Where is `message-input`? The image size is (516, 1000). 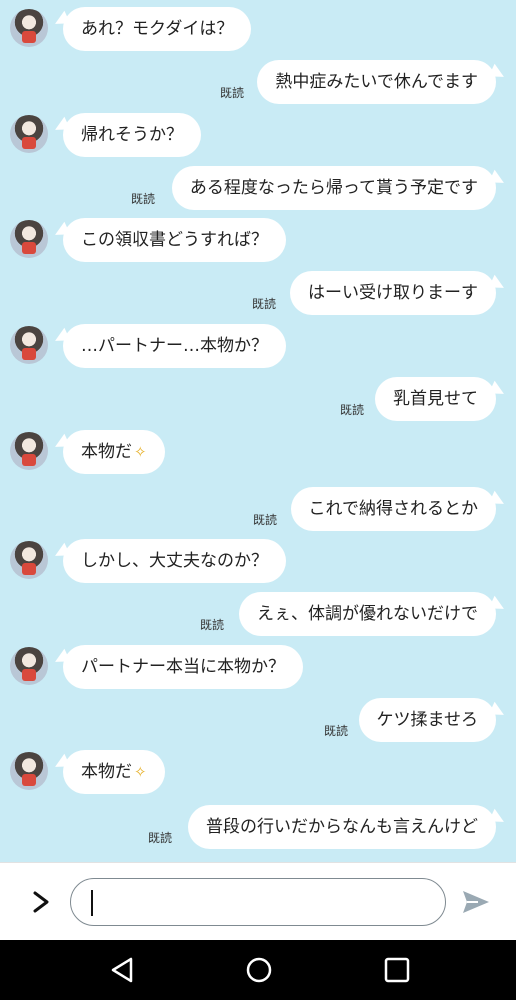
message-input is located at coordinates (258, 902).